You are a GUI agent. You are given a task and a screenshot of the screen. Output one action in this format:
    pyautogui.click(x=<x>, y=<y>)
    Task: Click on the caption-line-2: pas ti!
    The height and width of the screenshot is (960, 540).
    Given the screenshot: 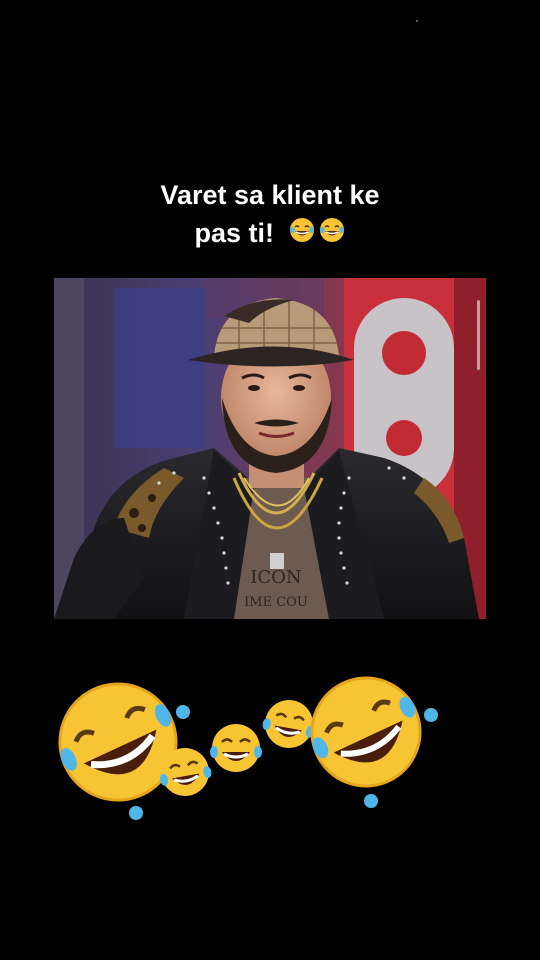 What is the action you would take?
    pyautogui.click(x=270, y=234)
    